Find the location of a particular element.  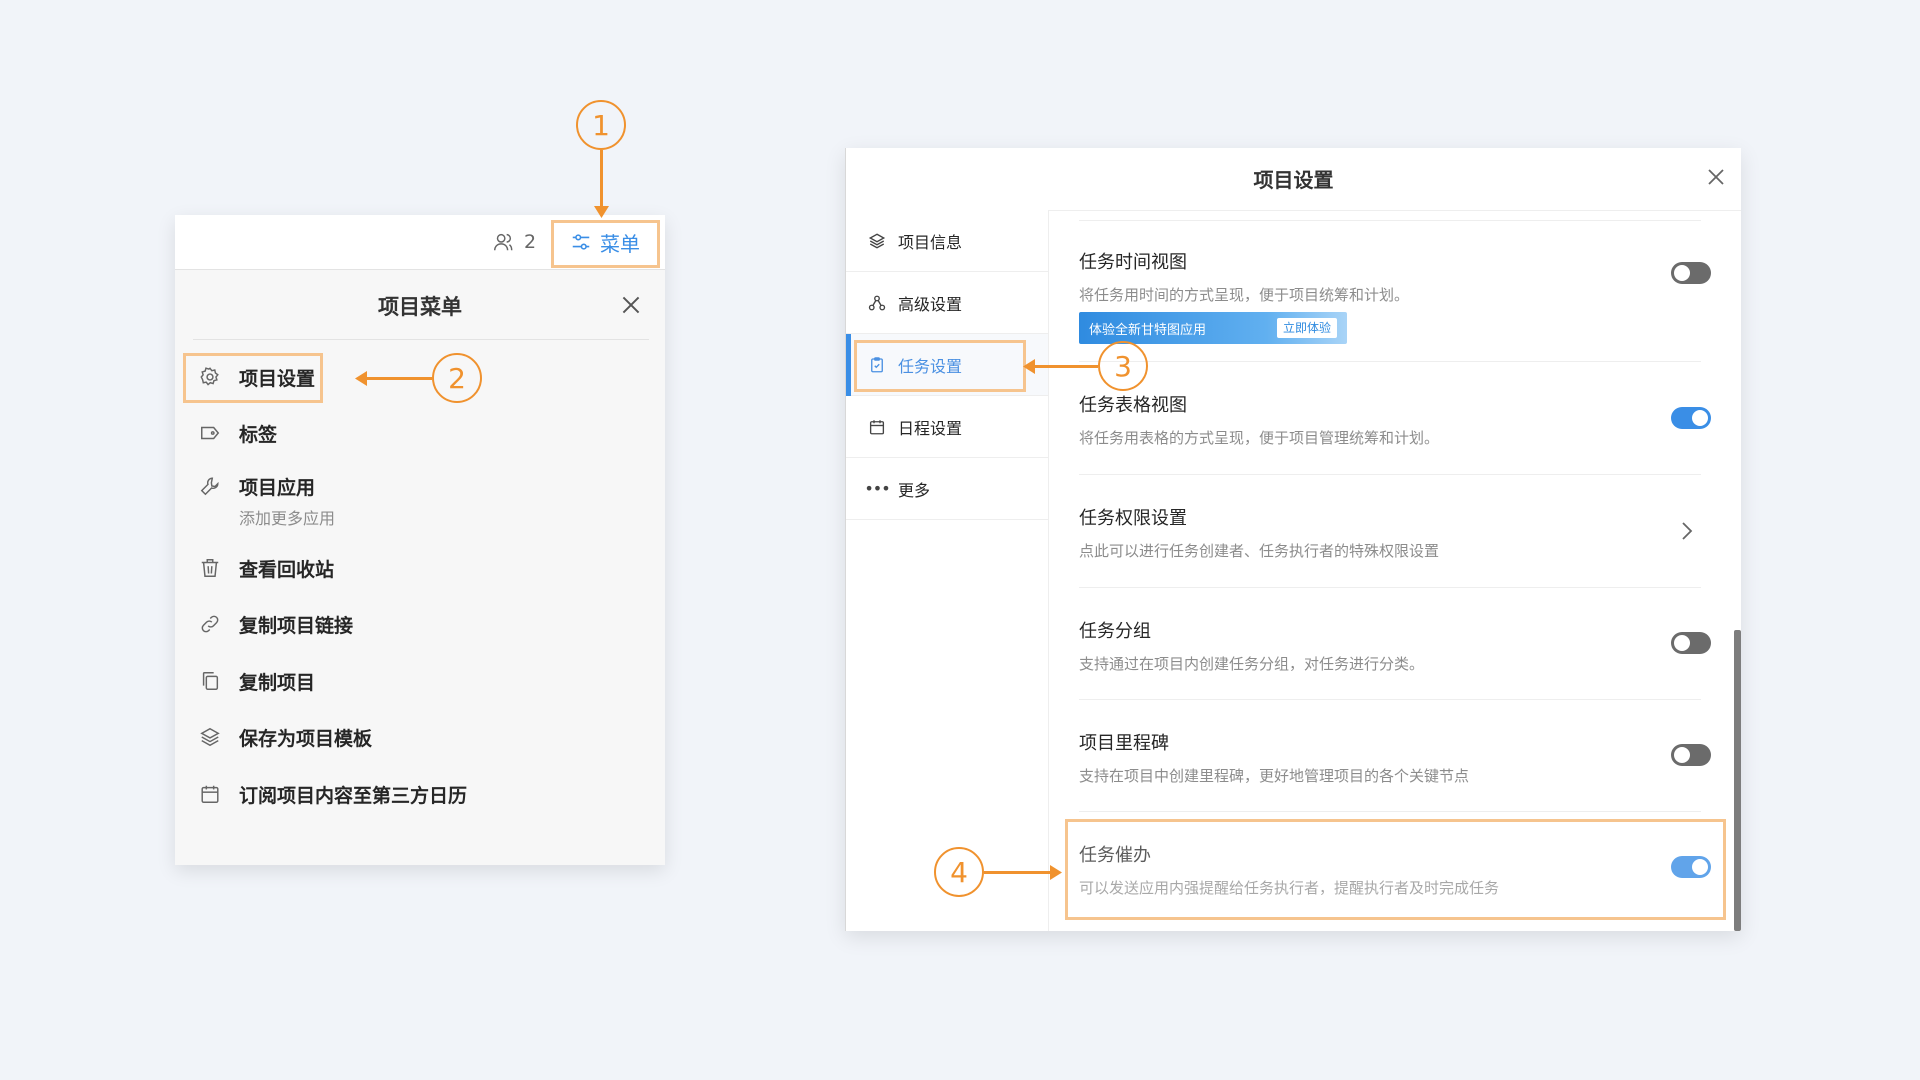

promo-text: 体验全新甘特图应用 is located at coordinates (1148, 330).